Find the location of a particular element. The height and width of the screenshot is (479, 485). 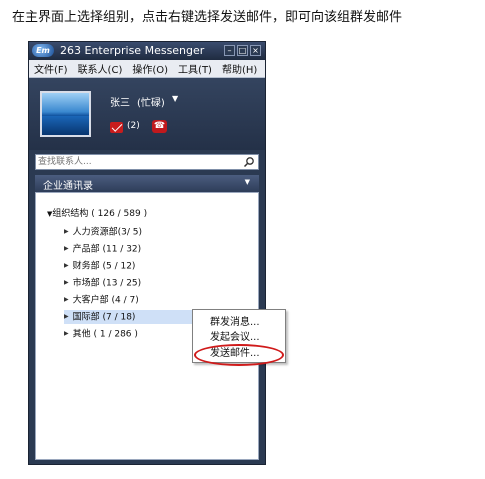

search-box is located at coordinates (147, 162).